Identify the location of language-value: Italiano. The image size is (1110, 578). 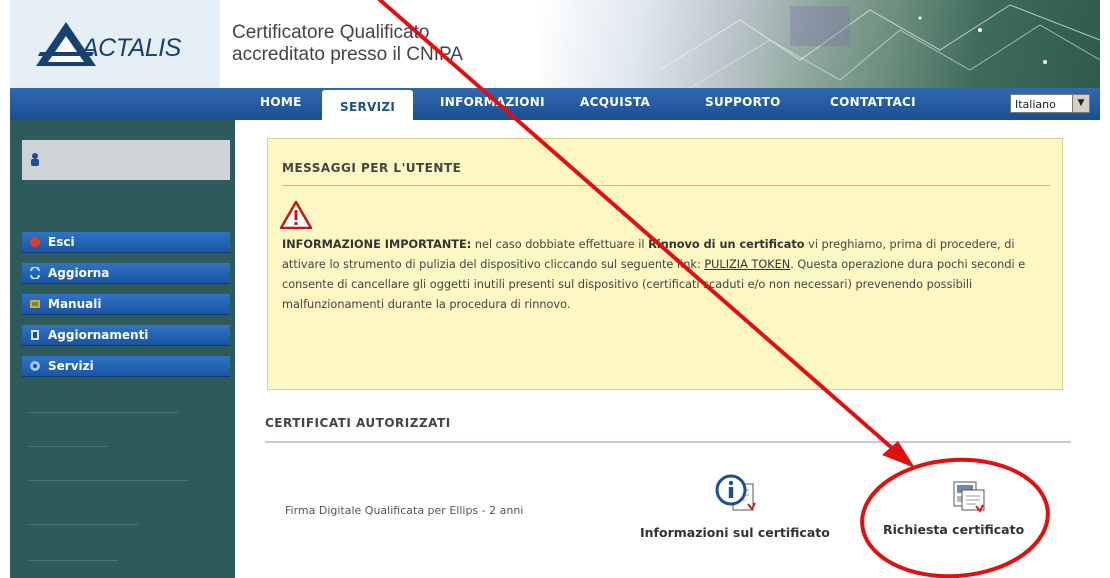
(1035, 104).